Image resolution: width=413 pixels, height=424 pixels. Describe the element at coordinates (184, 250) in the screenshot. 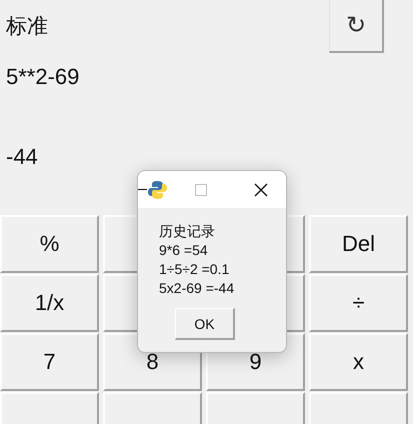

I see `history-entry: 9*6 =54` at that location.